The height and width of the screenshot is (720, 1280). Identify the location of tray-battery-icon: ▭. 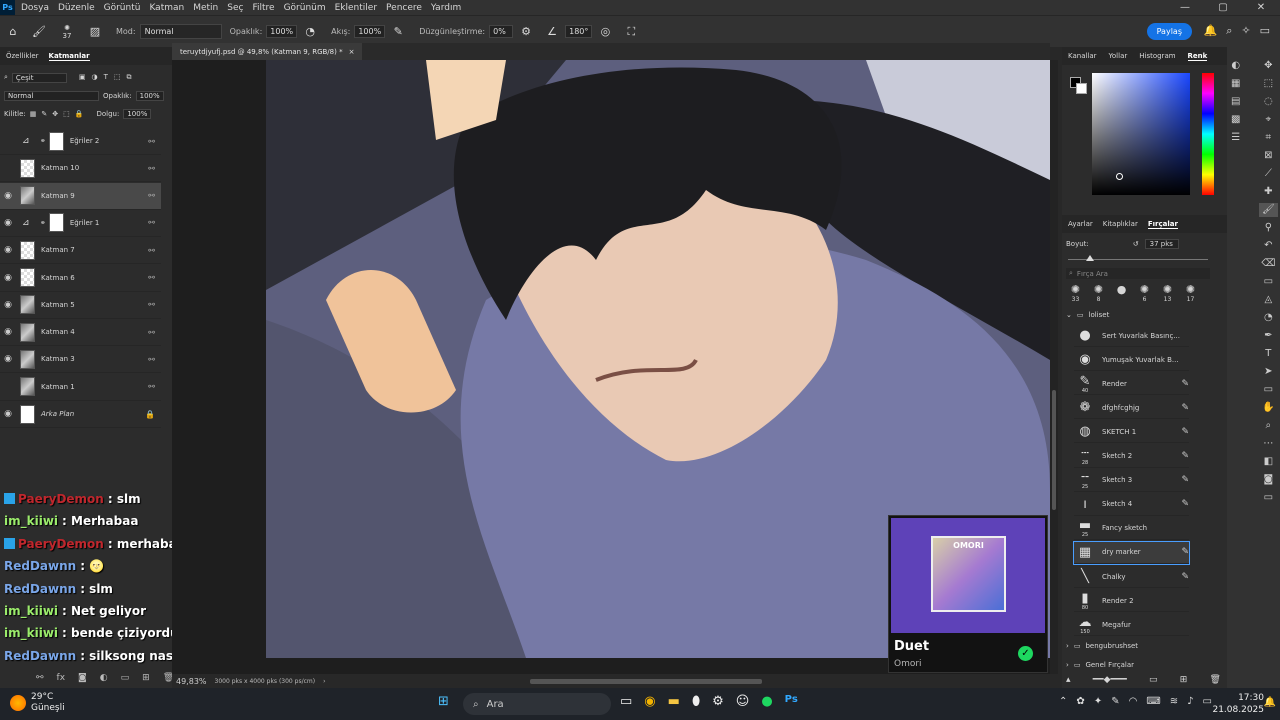
(1207, 701).